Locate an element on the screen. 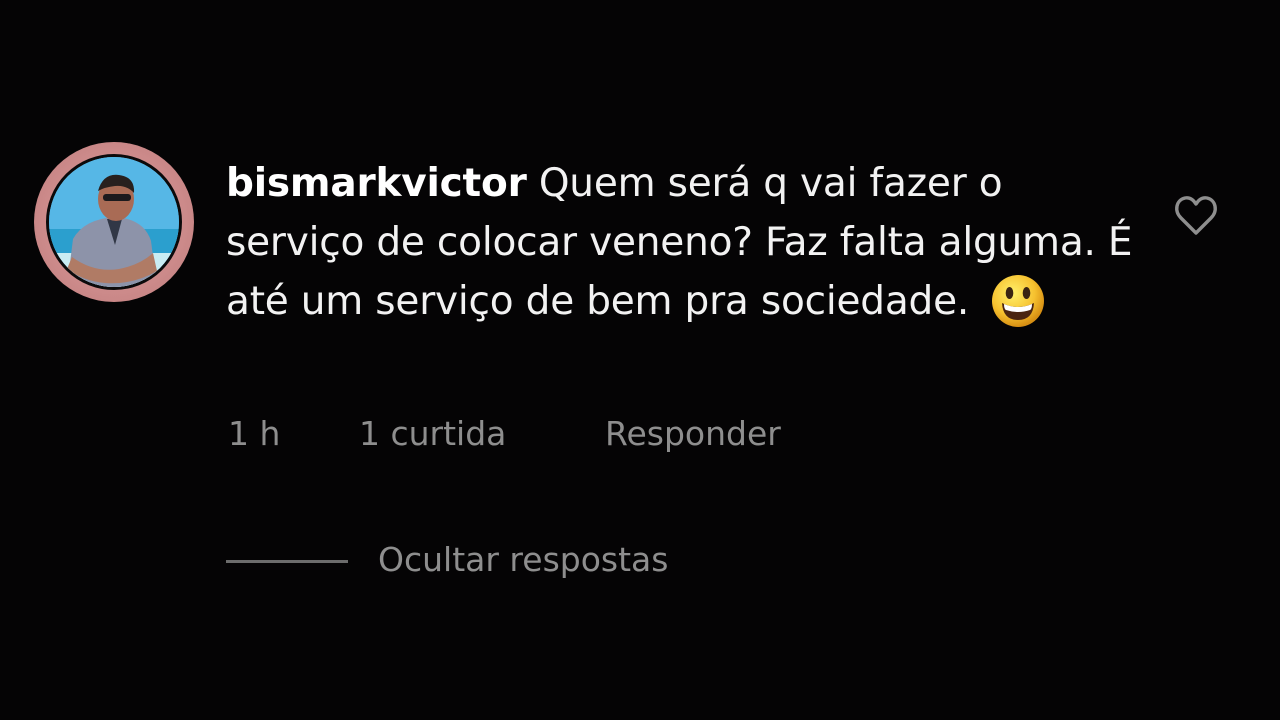 The width and height of the screenshot is (1280, 720). avatar-story-ring is located at coordinates (114, 222).